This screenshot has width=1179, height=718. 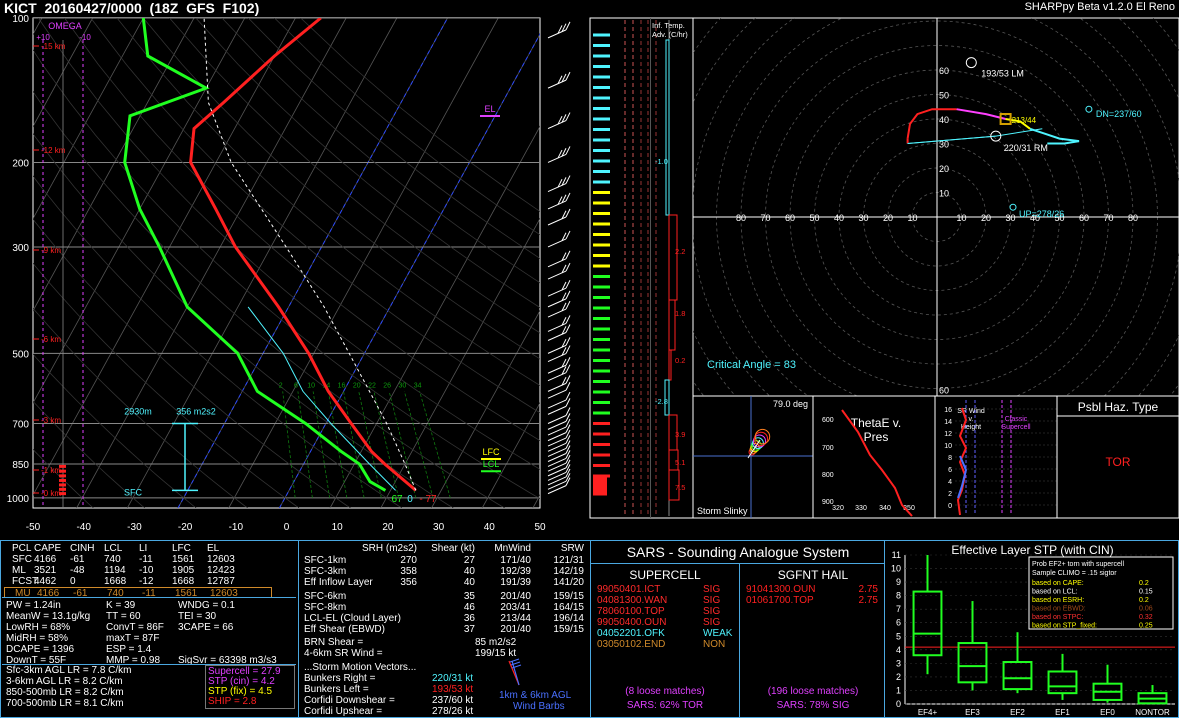 What do you see at coordinates (149, 581) in the screenshot?
I see `parcel-row: FCST 4462 0 1668 -12 1668 12787` at bounding box center [149, 581].